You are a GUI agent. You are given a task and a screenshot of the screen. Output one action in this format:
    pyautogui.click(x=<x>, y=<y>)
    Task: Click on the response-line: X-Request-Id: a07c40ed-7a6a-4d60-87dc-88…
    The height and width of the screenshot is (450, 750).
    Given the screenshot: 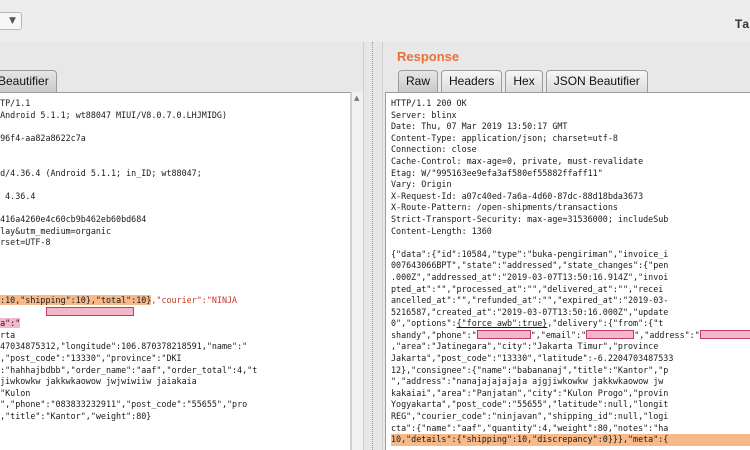 What is the action you would take?
    pyautogui.click(x=517, y=195)
    